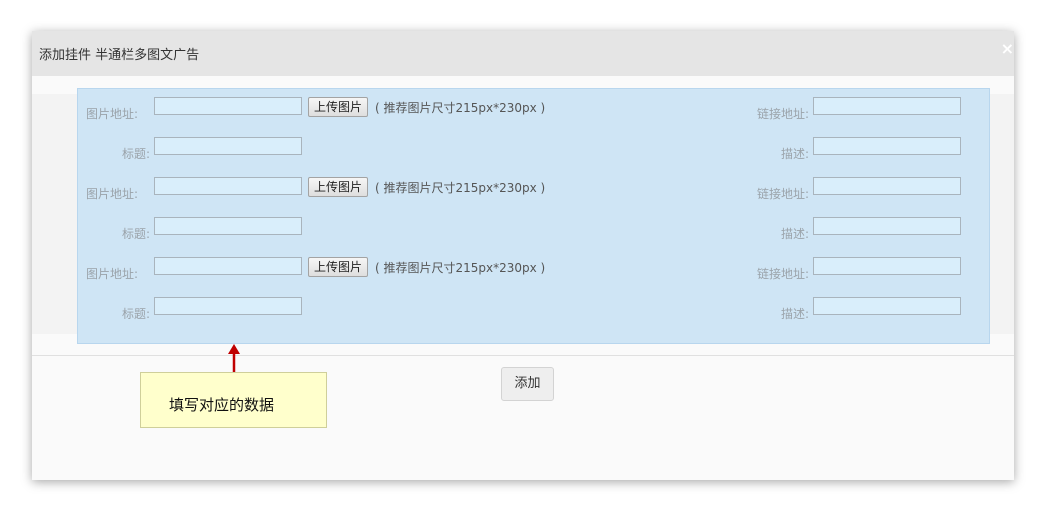 This screenshot has width=1046, height=512. What do you see at coordinates (222, 405) in the screenshot?
I see `annotation-text: 填写对应的数据` at bounding box center [222, 405].